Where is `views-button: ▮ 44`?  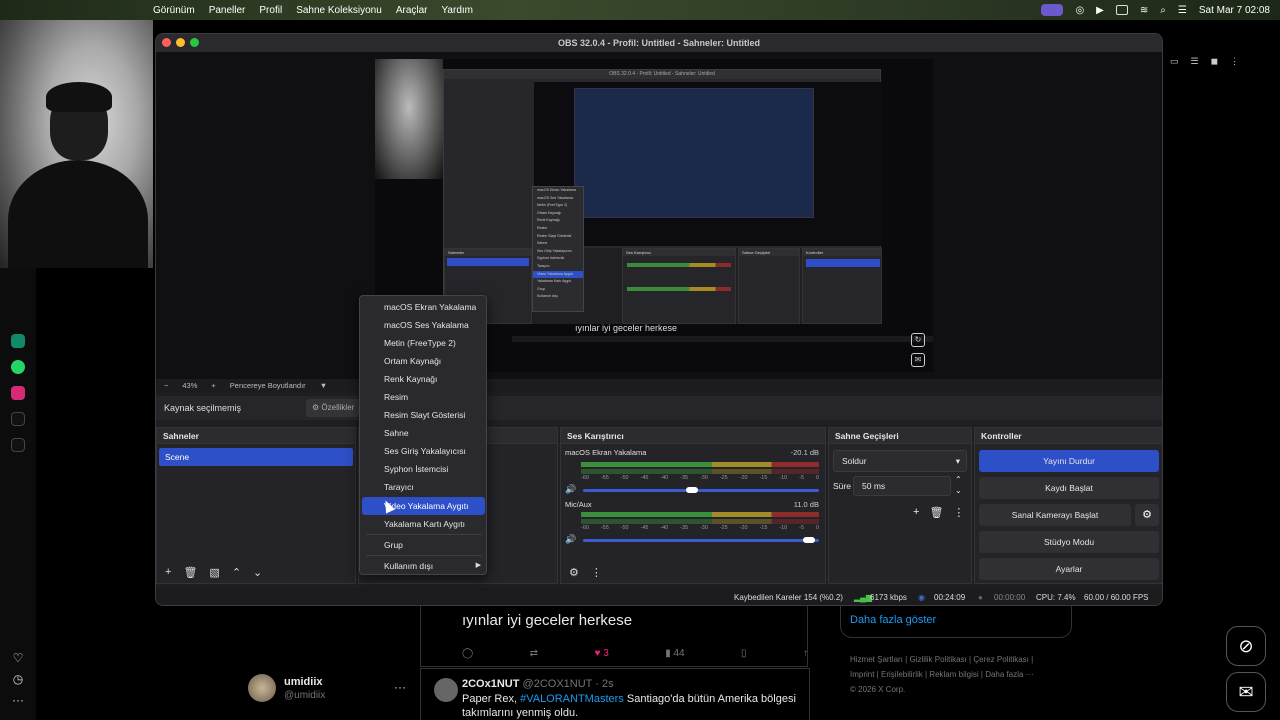
views-button: ▮ 44 is located at coordinates (674, 653).